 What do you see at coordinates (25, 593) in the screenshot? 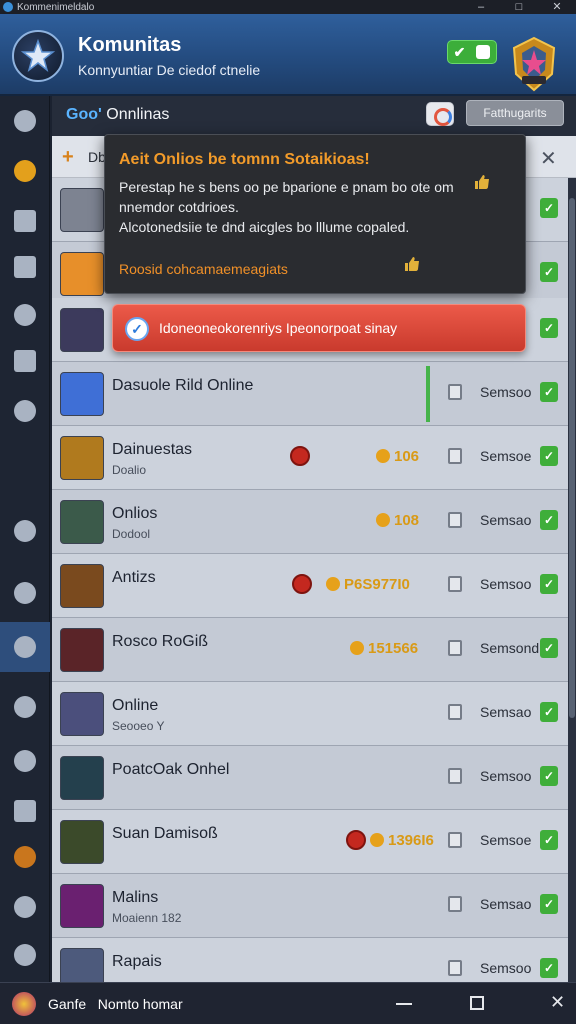
I see `sidebar-item-stats` at bounding box center [25, 593].